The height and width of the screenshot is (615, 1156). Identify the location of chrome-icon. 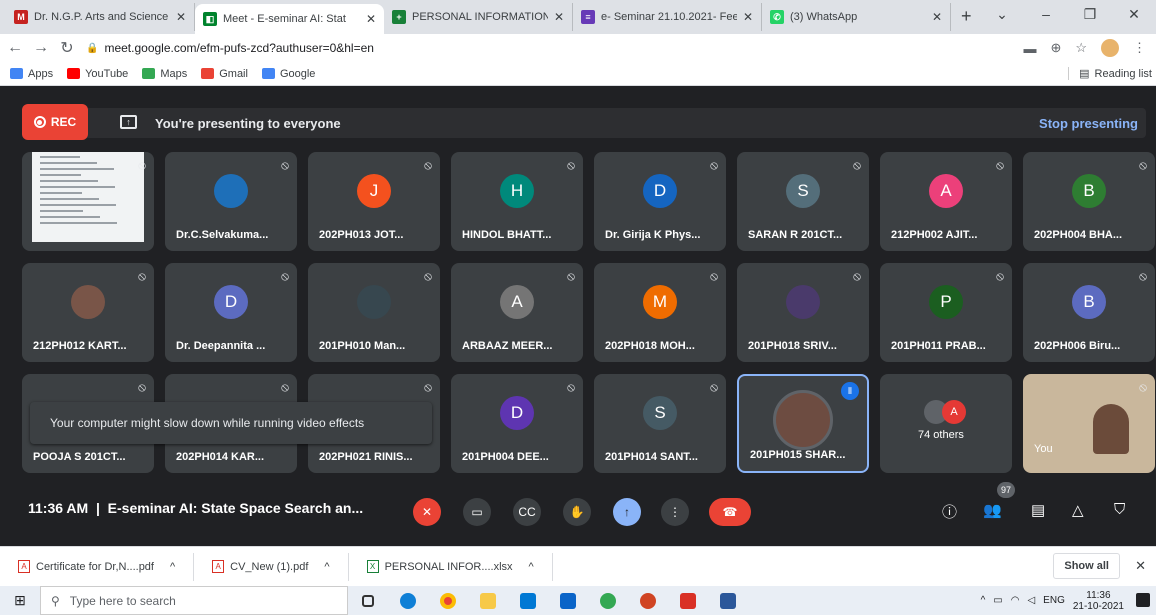
(448, 600).